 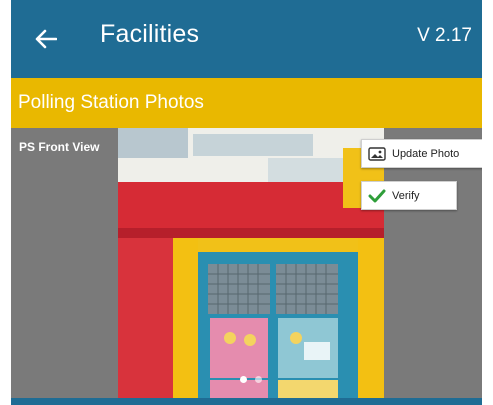 What do you see at coordinates (111, 102) in the screenshot?
I see `section-title: Polling Station Photos` at bounding box center [111, 102].